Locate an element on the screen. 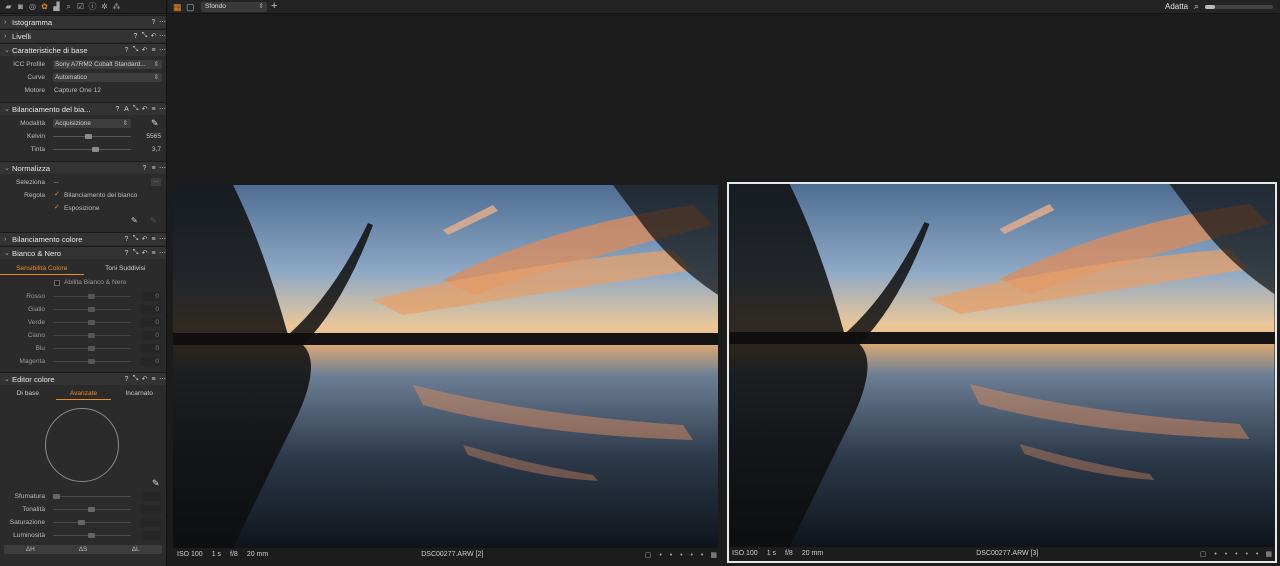 This screenshot has width=1280, height=566. color-tag-icon: ▦ is located at coordinates (713, 555).